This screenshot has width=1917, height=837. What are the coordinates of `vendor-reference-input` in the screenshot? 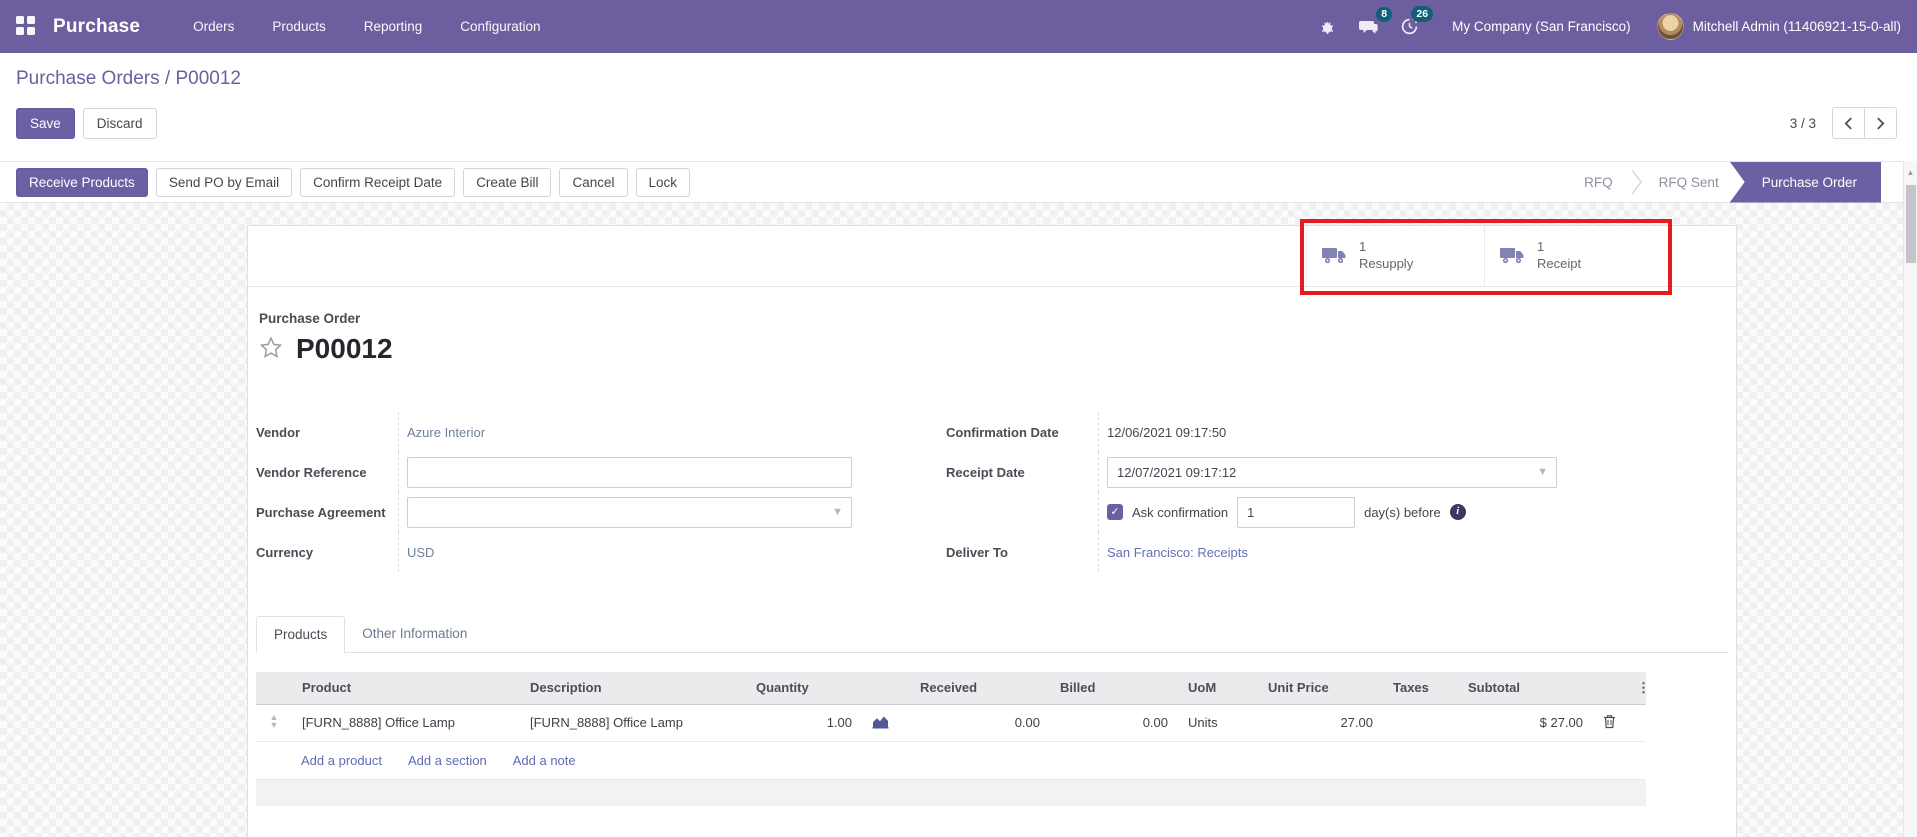 It's located at (629, 472).